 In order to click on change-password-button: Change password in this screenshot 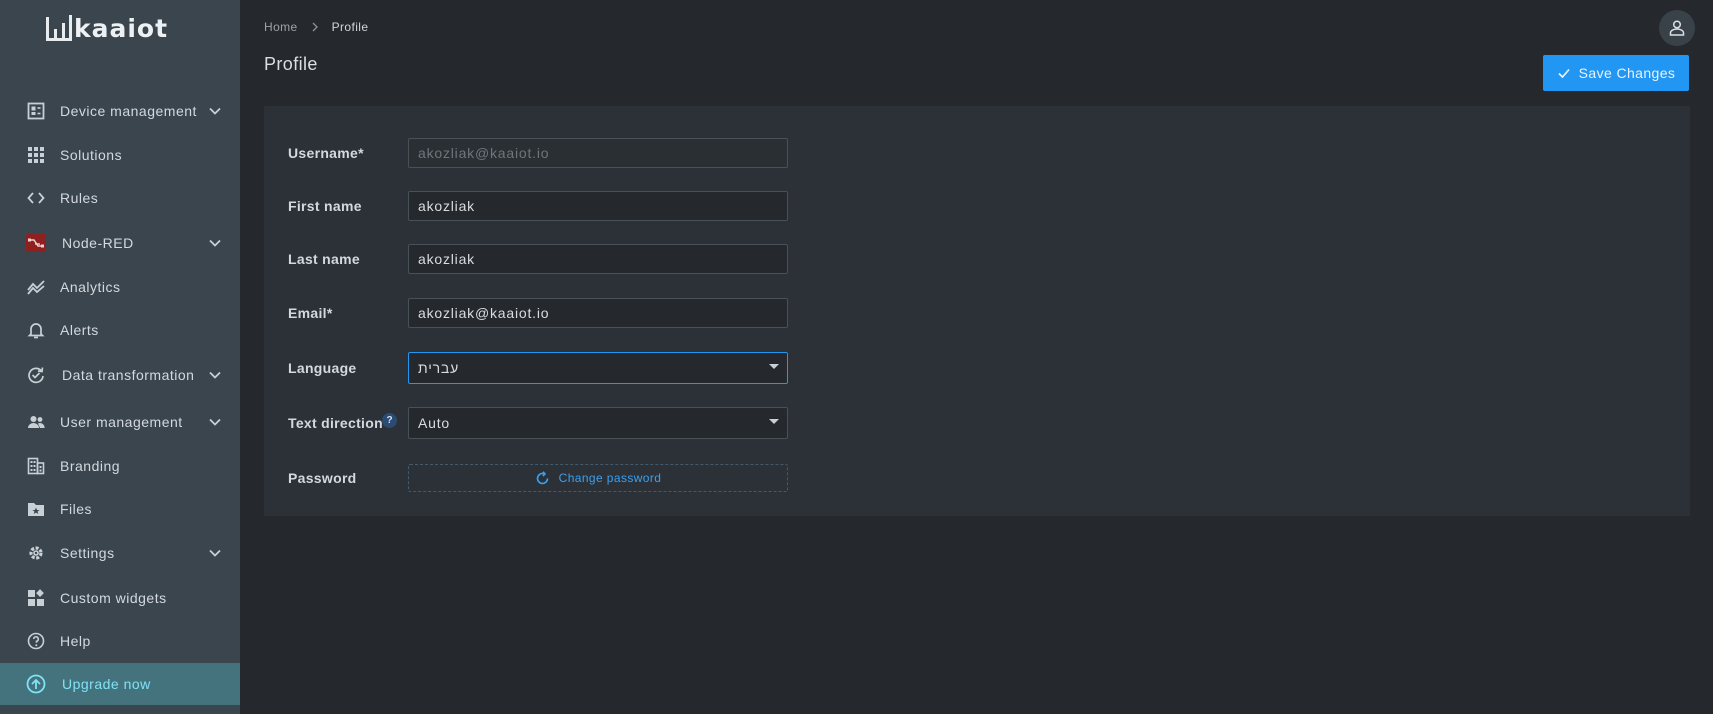, I will do `click(598, 478)`.